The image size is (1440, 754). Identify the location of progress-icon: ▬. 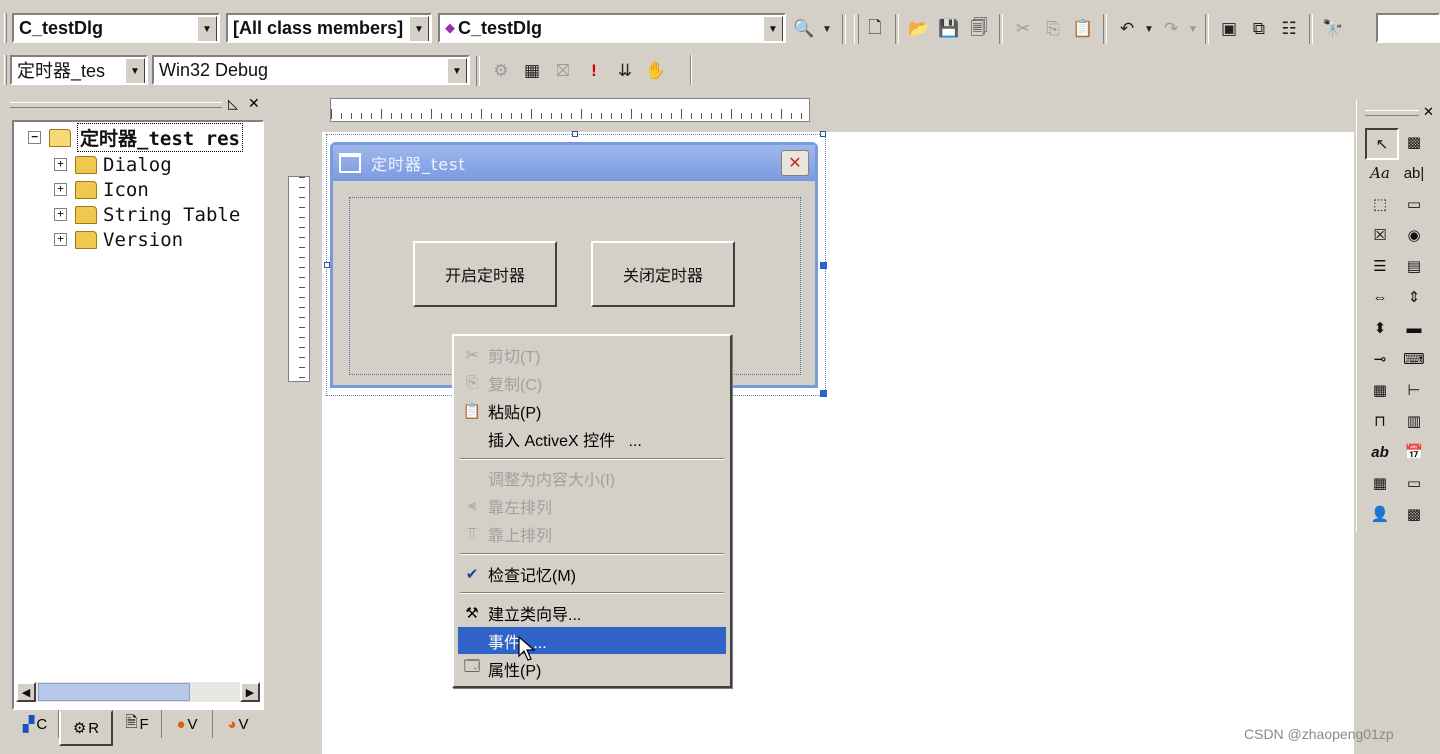
(1414, 328).